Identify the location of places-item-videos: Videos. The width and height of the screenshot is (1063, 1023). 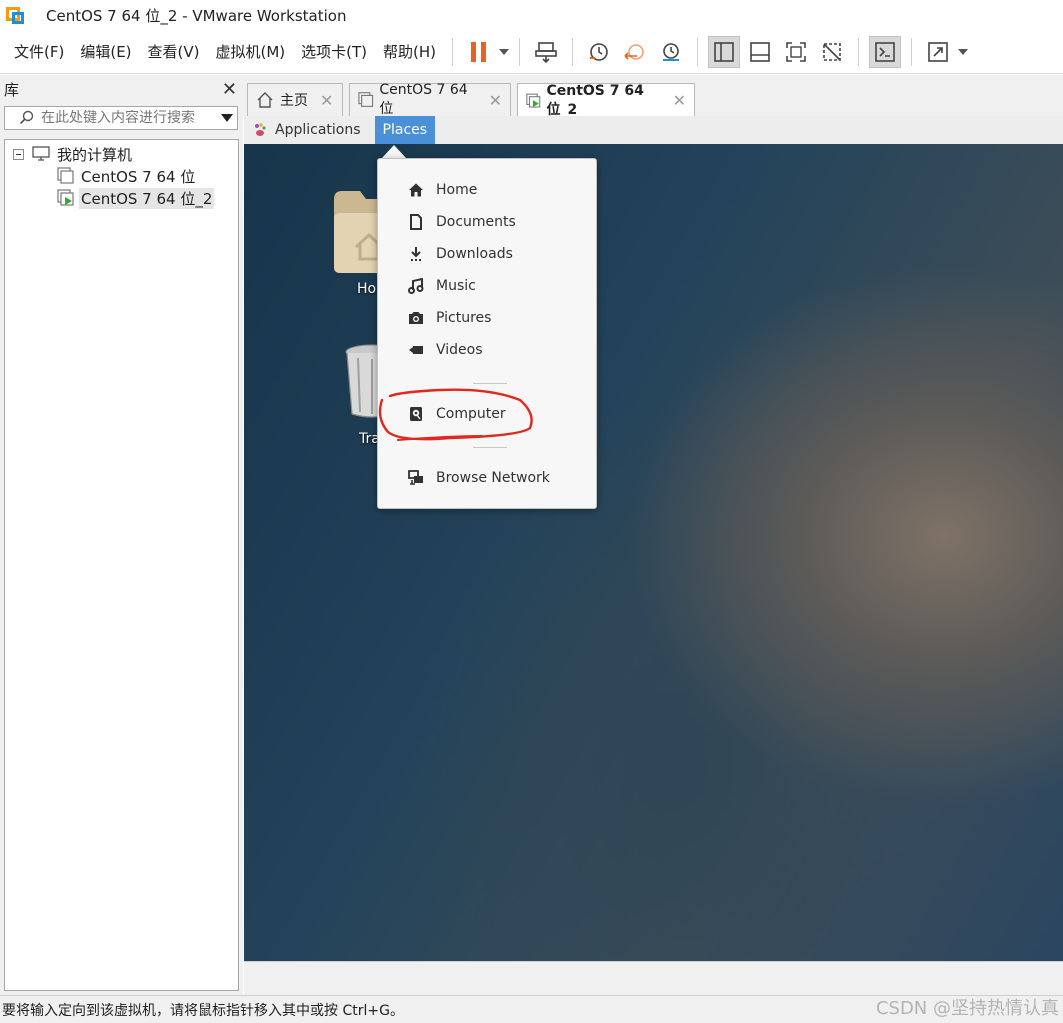
(445, 350).